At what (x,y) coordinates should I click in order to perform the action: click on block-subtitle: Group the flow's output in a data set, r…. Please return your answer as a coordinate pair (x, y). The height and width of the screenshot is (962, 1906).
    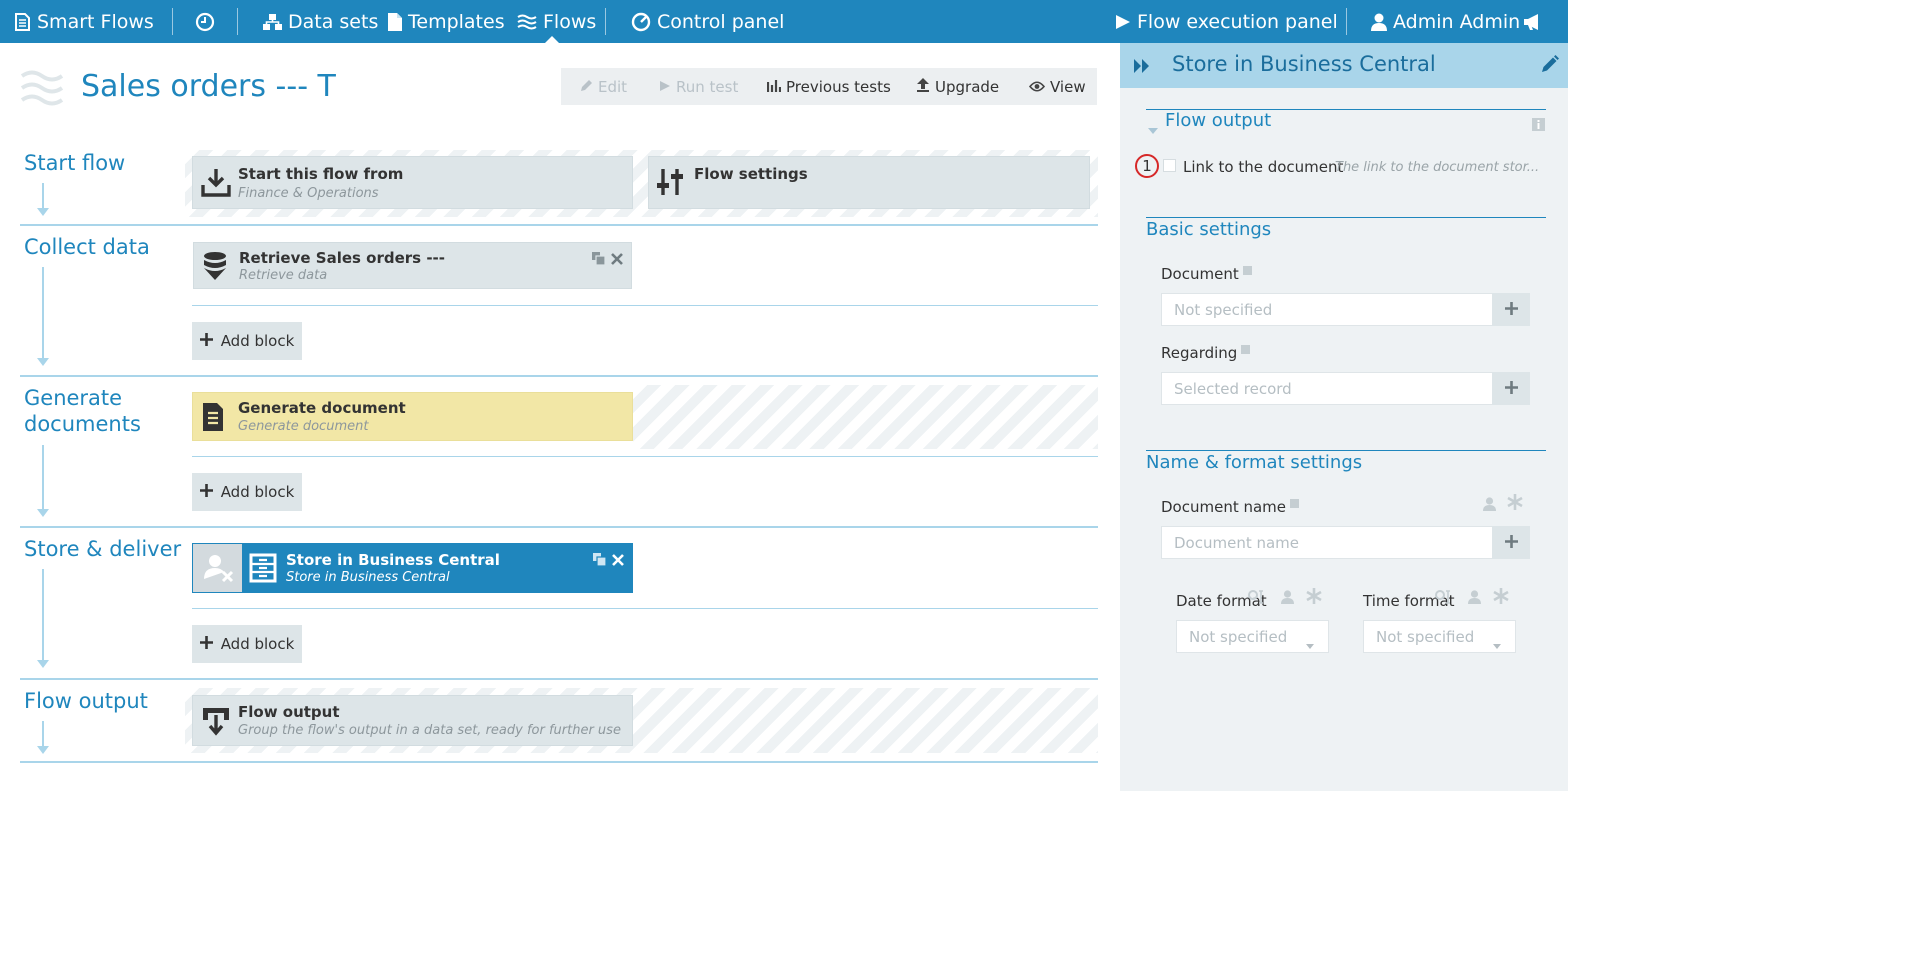
    Looking at the image, I should click on (429, 730).